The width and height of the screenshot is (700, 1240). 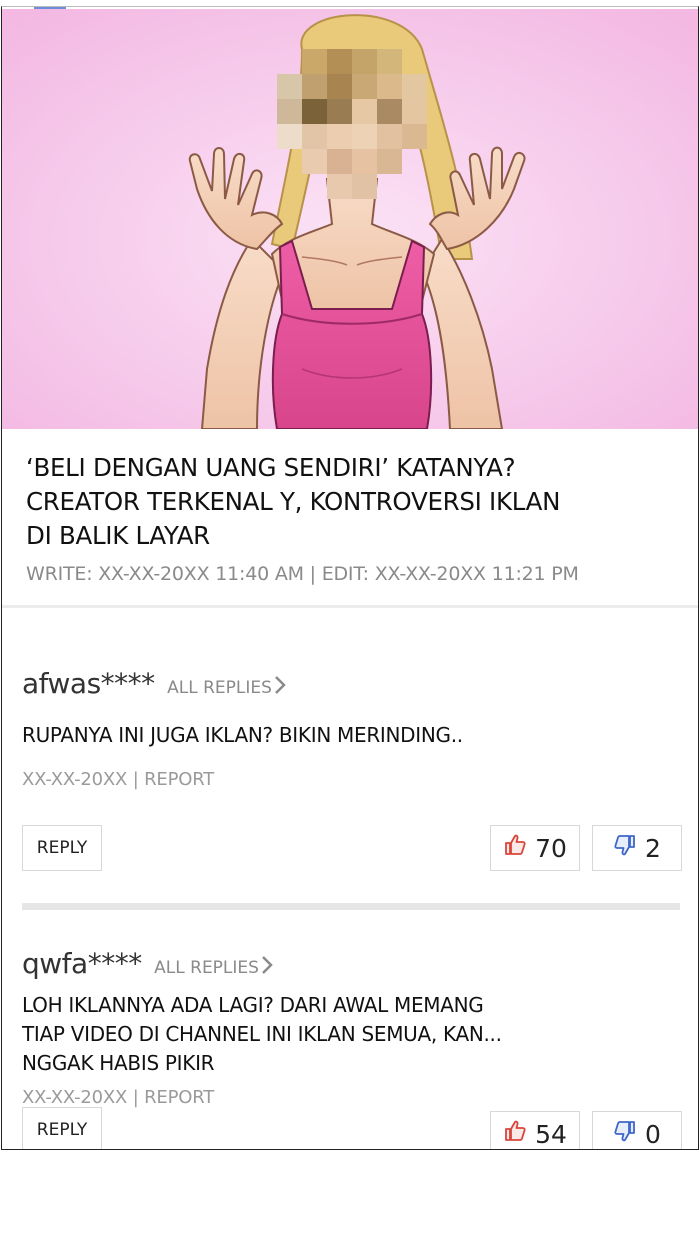 I want to click on comment-item: qwfa**** ALL REPLIES, so click(x=352, y=963).